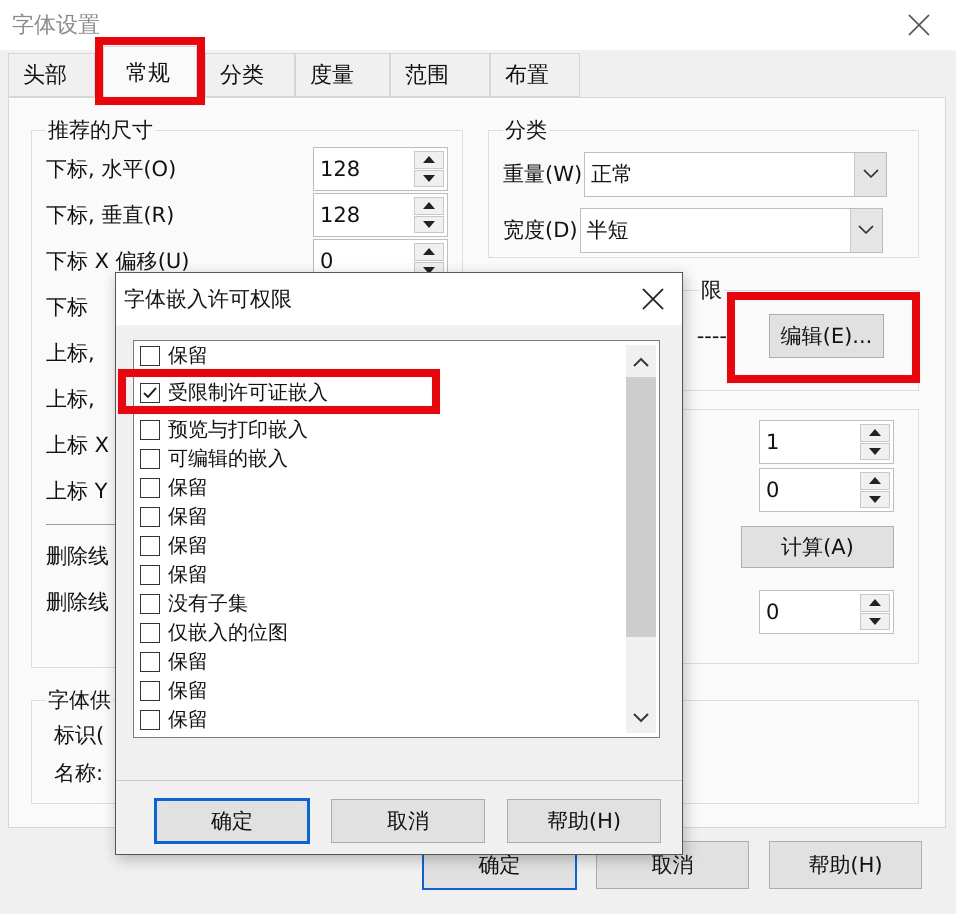 The image size is (956, 914). What do you see at coordinates (56, 26) in the screenshot?
I see `window-title: 字体设置` at bounding box center [56, 26].